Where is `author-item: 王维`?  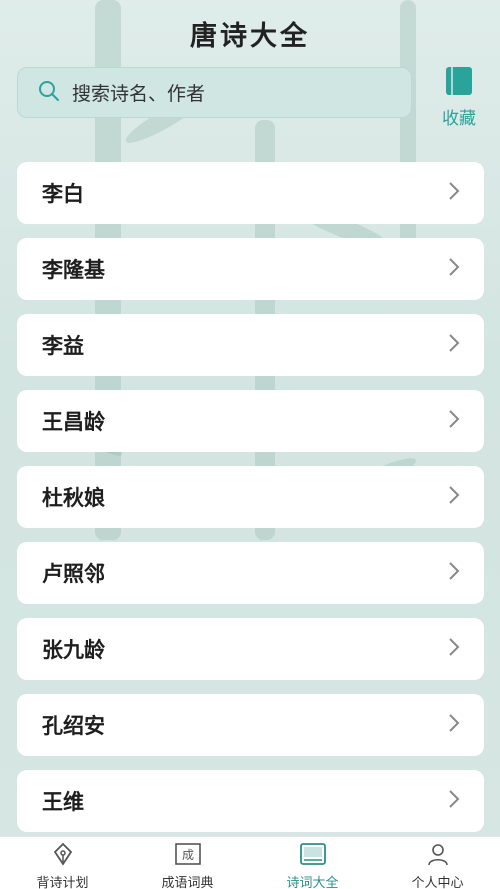
author-item: 王维 is located at coordinates (250, 801).